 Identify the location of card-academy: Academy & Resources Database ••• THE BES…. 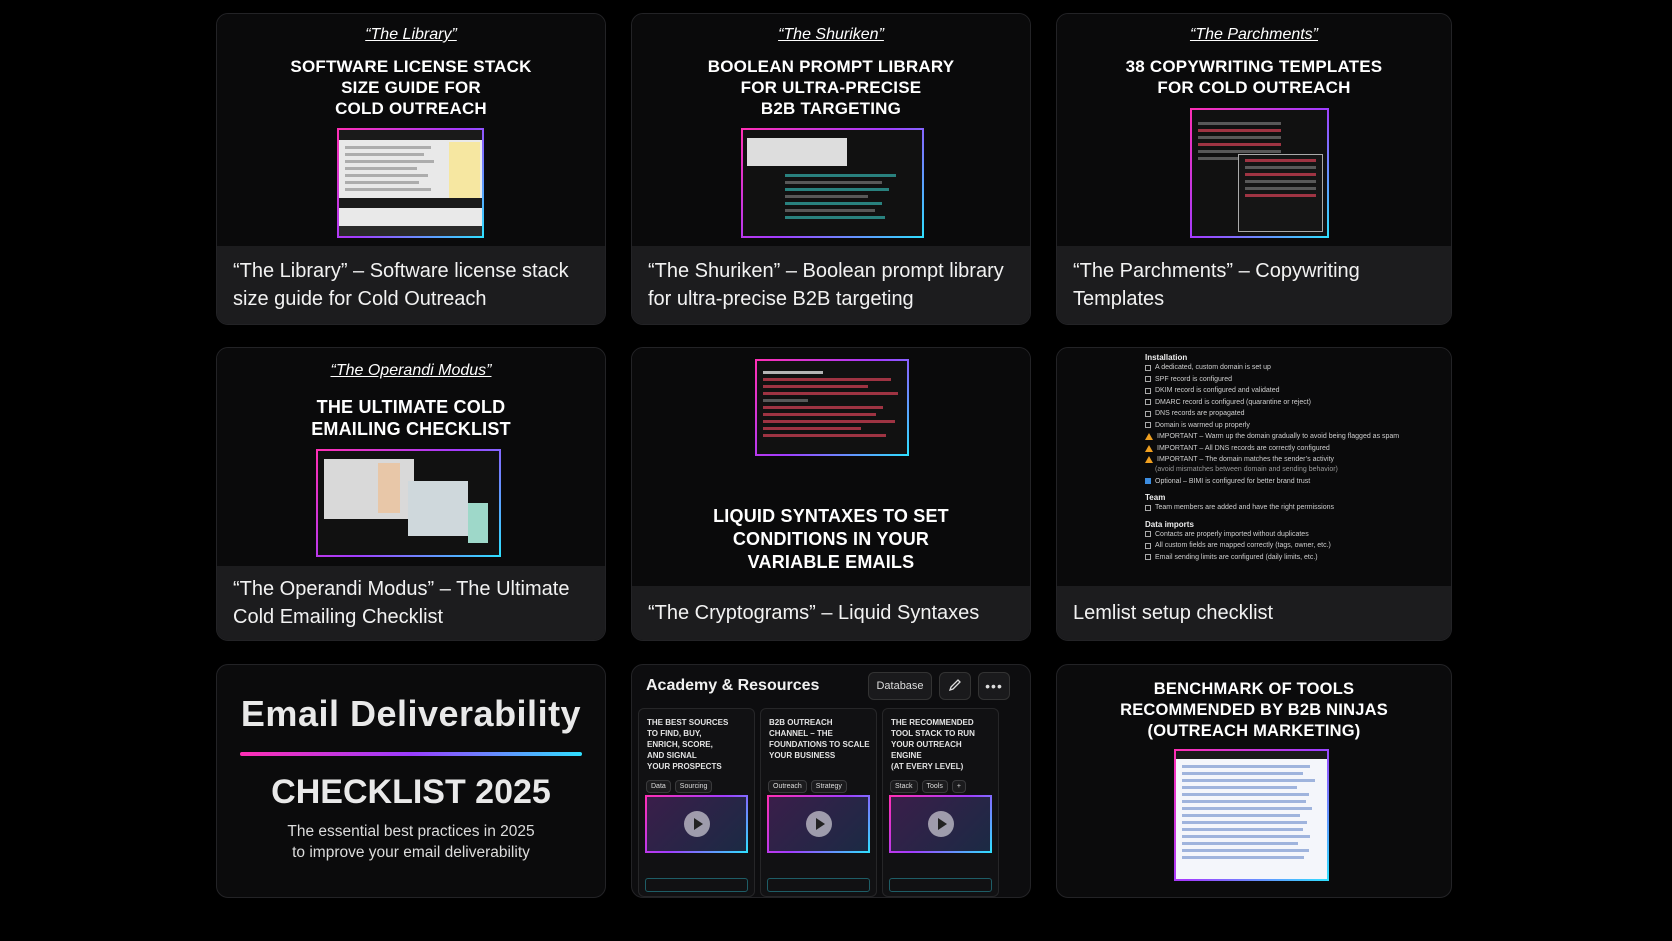
(831, 781).